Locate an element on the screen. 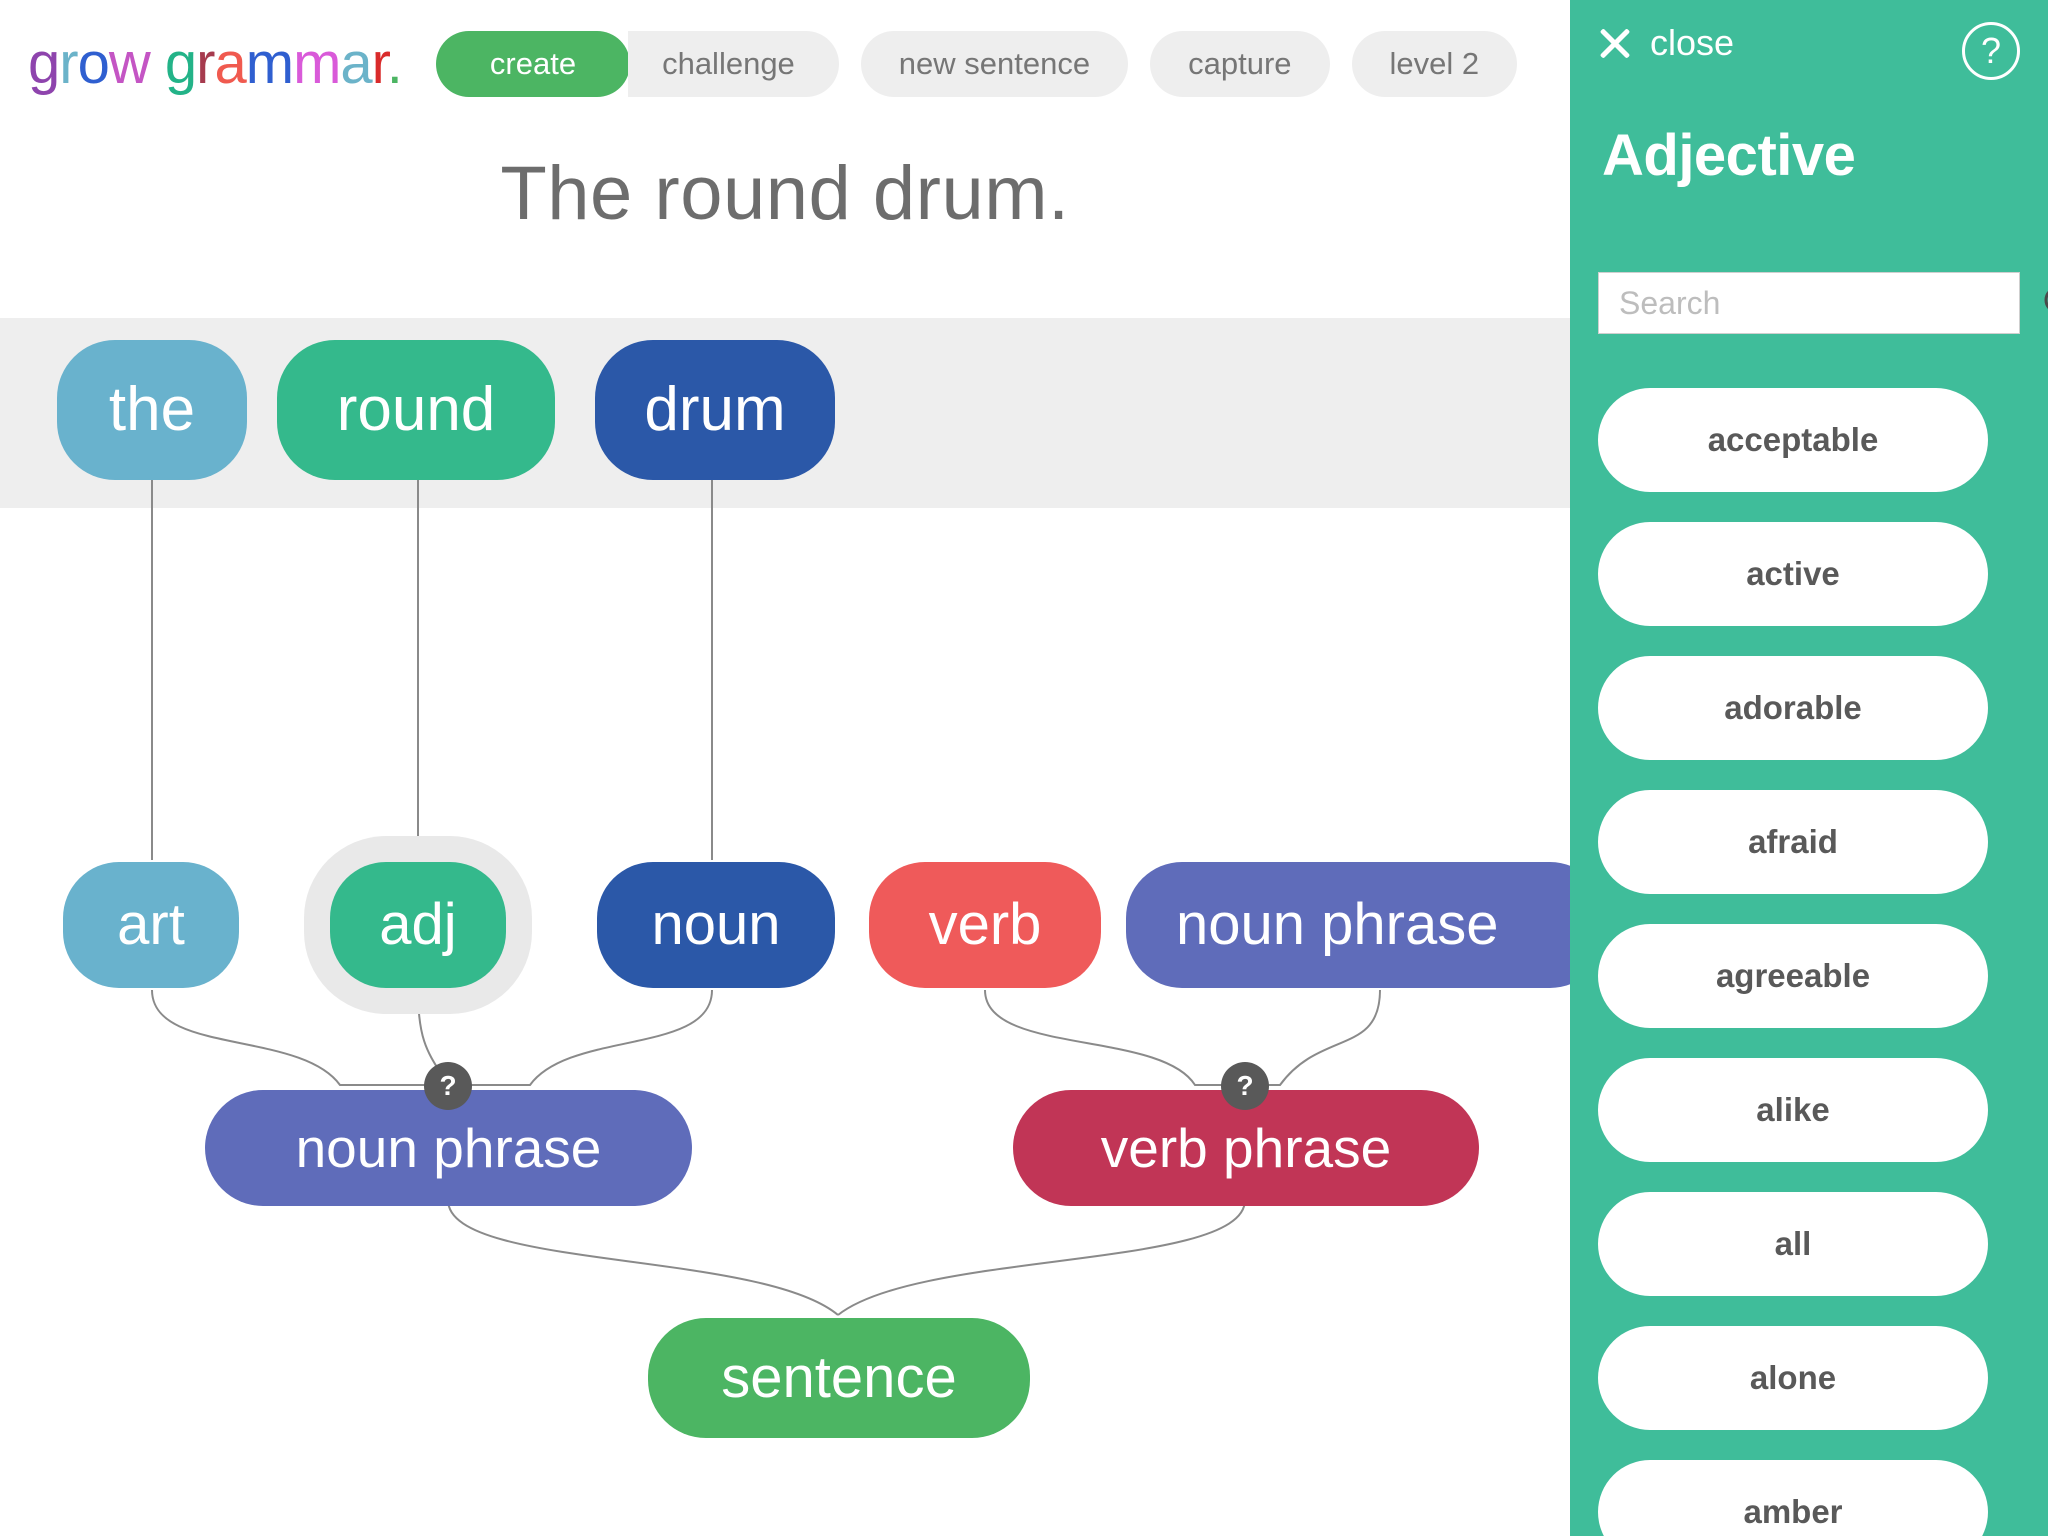  word-bank-item-label: adorable is located at coordinates (1793, 707).